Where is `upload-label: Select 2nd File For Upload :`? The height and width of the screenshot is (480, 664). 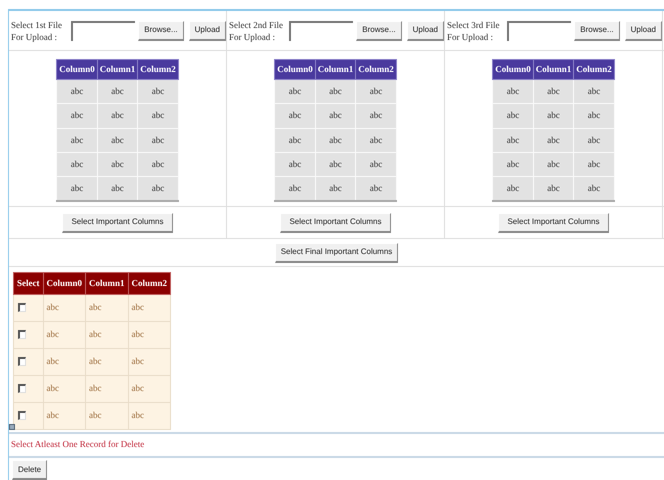
upload-label: Select 2nd File For Upload : is located at coordinates (256, 30).